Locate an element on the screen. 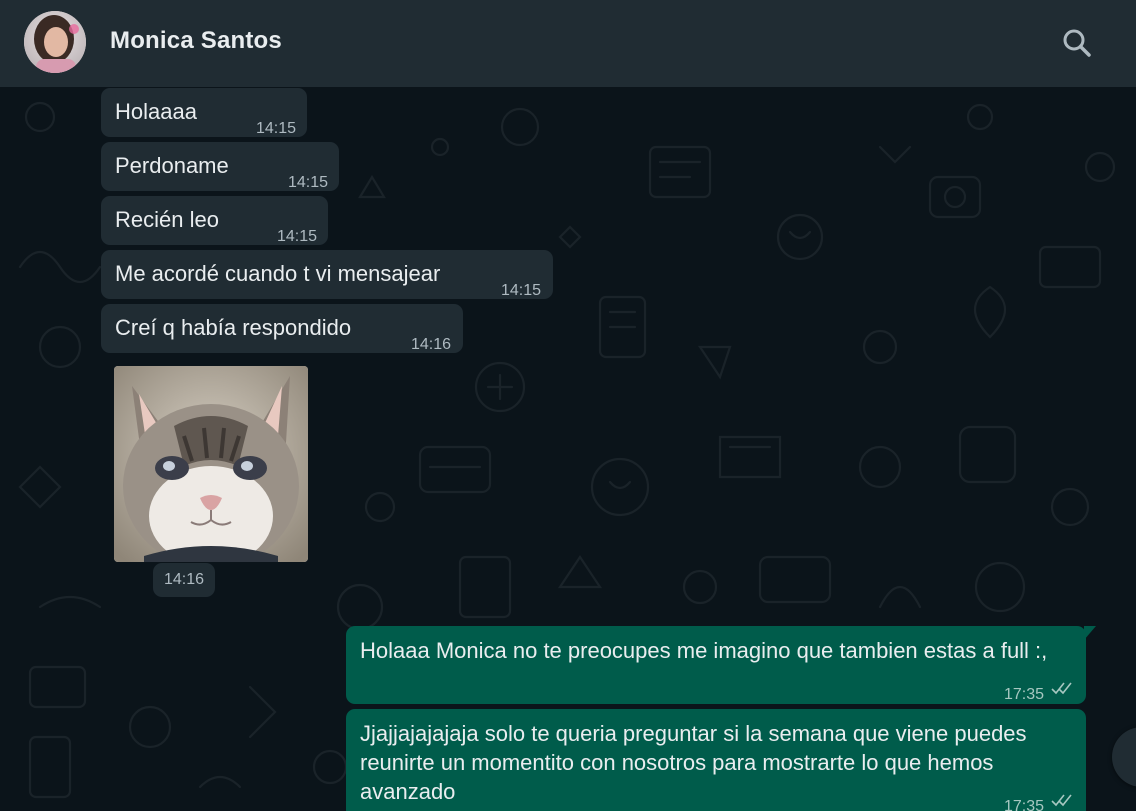 This screenshot has height=811, width=1136. incoming-message: Perdoname 14:15 is located at coordinates (220, 166).